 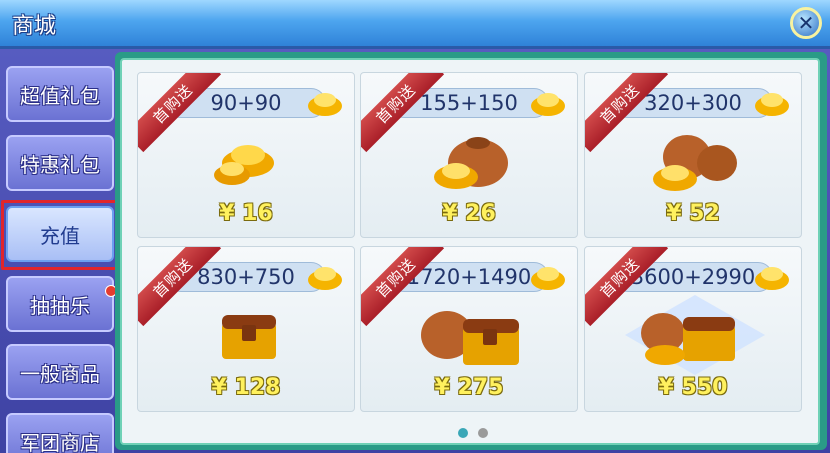 I want to click on title-bar: 商城 ✕, so click(x=415, y=24).